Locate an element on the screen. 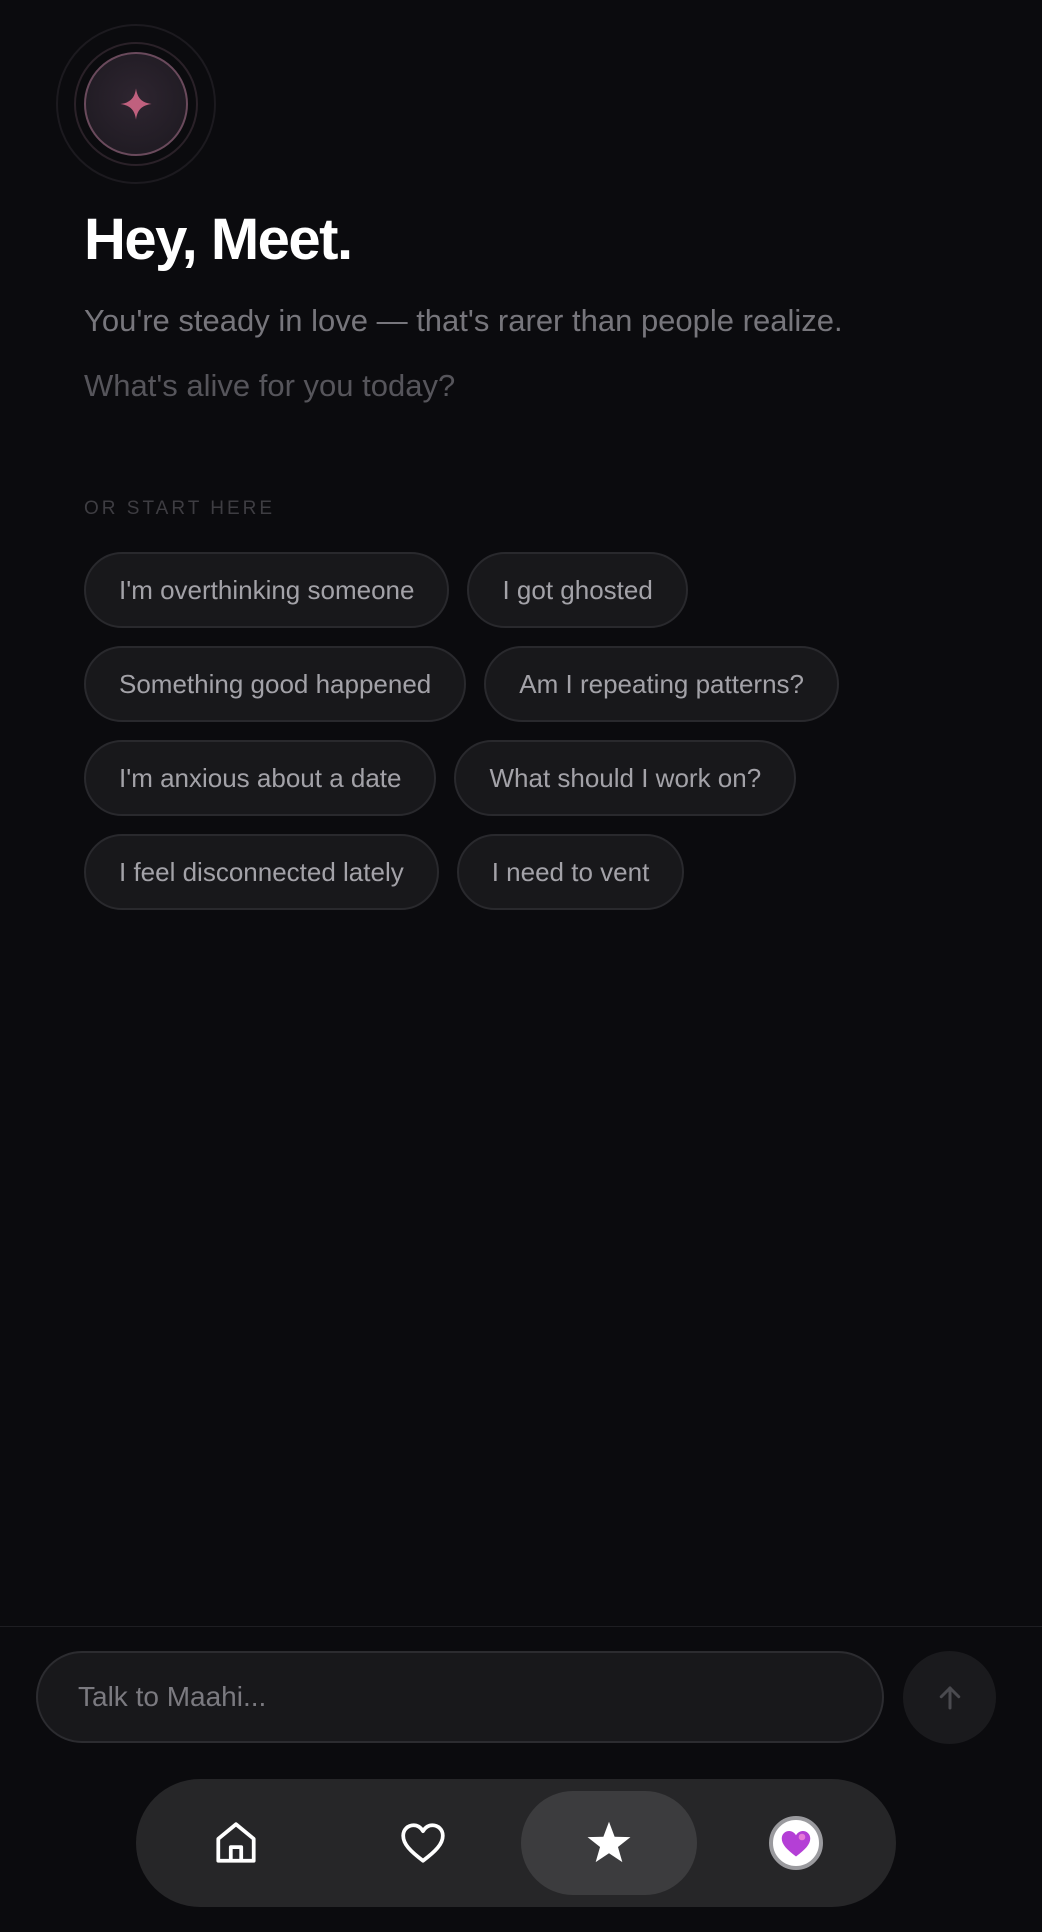 This screenshot has height=1932, width=1042. chip-row: I'm overthinking someone I got ghosted is located at coordinates (534, 590).